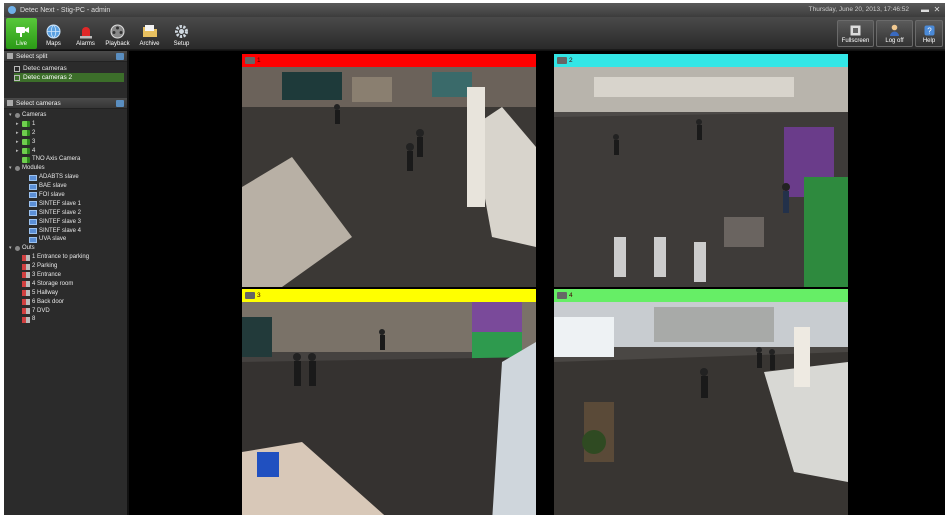 The width and height of the screenshot is (949, 518). What do you see at coordinates (929, 33) in the screenshot?
I see `help-button: ? Help` at bounding box center [929, 33].